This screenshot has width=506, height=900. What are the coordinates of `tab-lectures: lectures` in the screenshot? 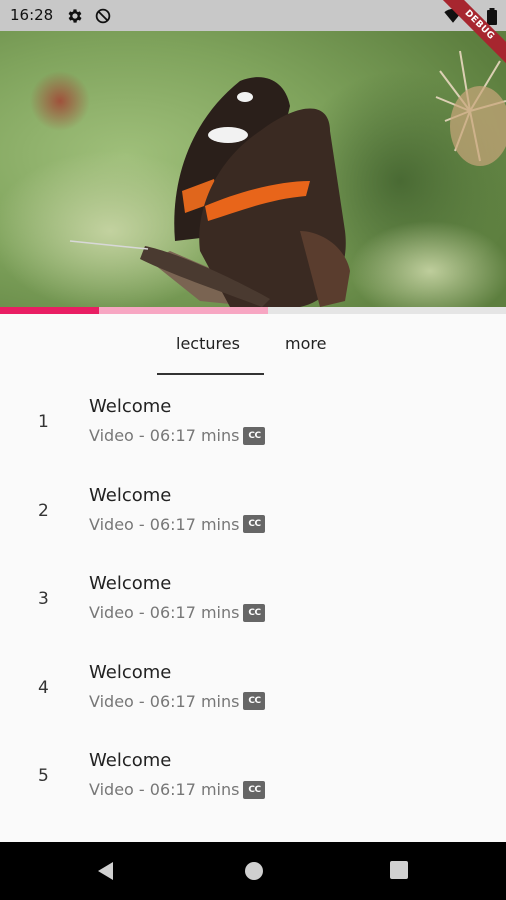 It's located at (208, 343).